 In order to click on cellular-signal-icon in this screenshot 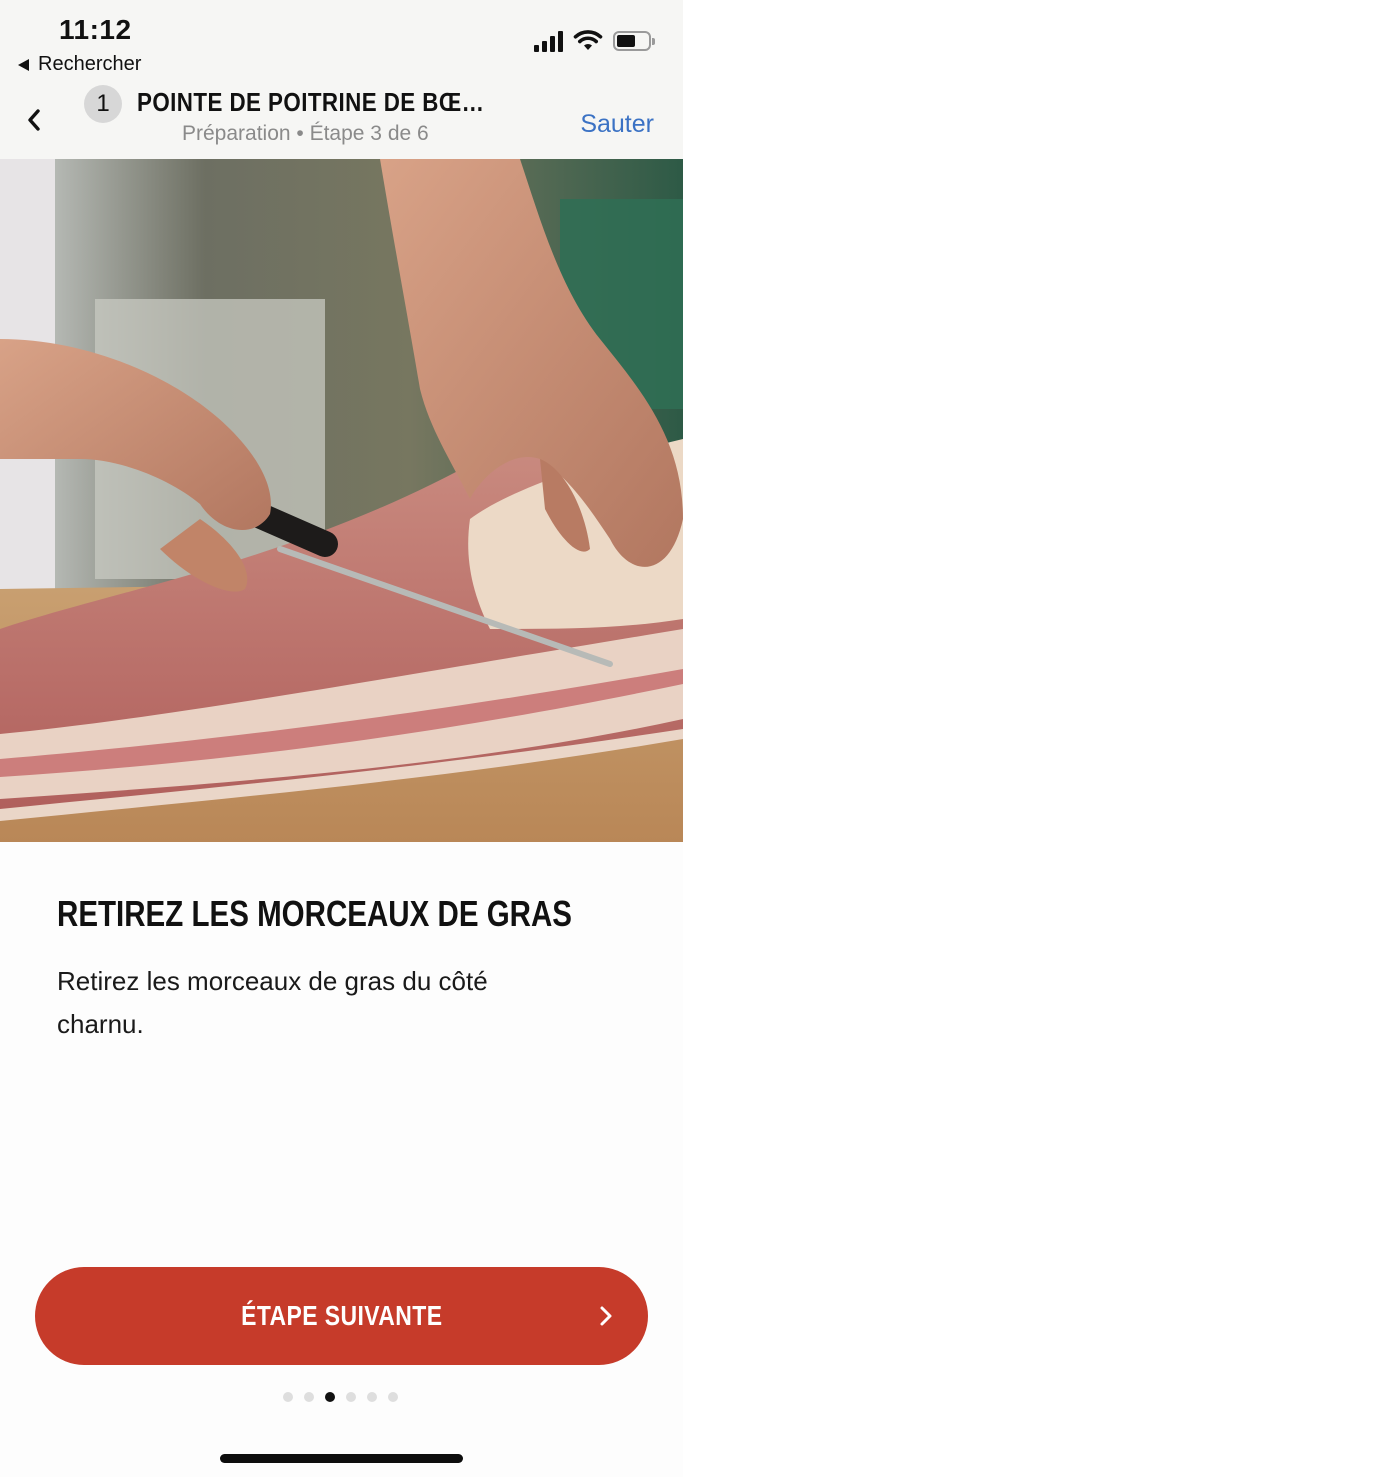, I will do `click(548, 41)`.